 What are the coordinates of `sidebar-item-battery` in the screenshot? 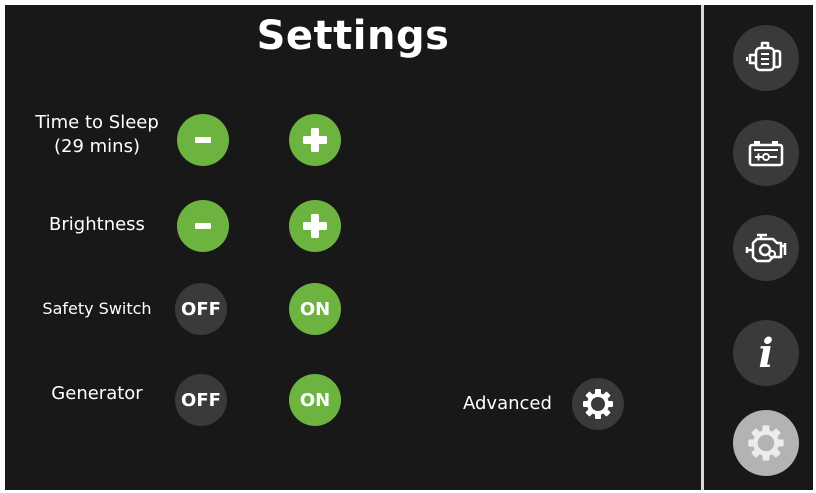 It's located at (766, 153).